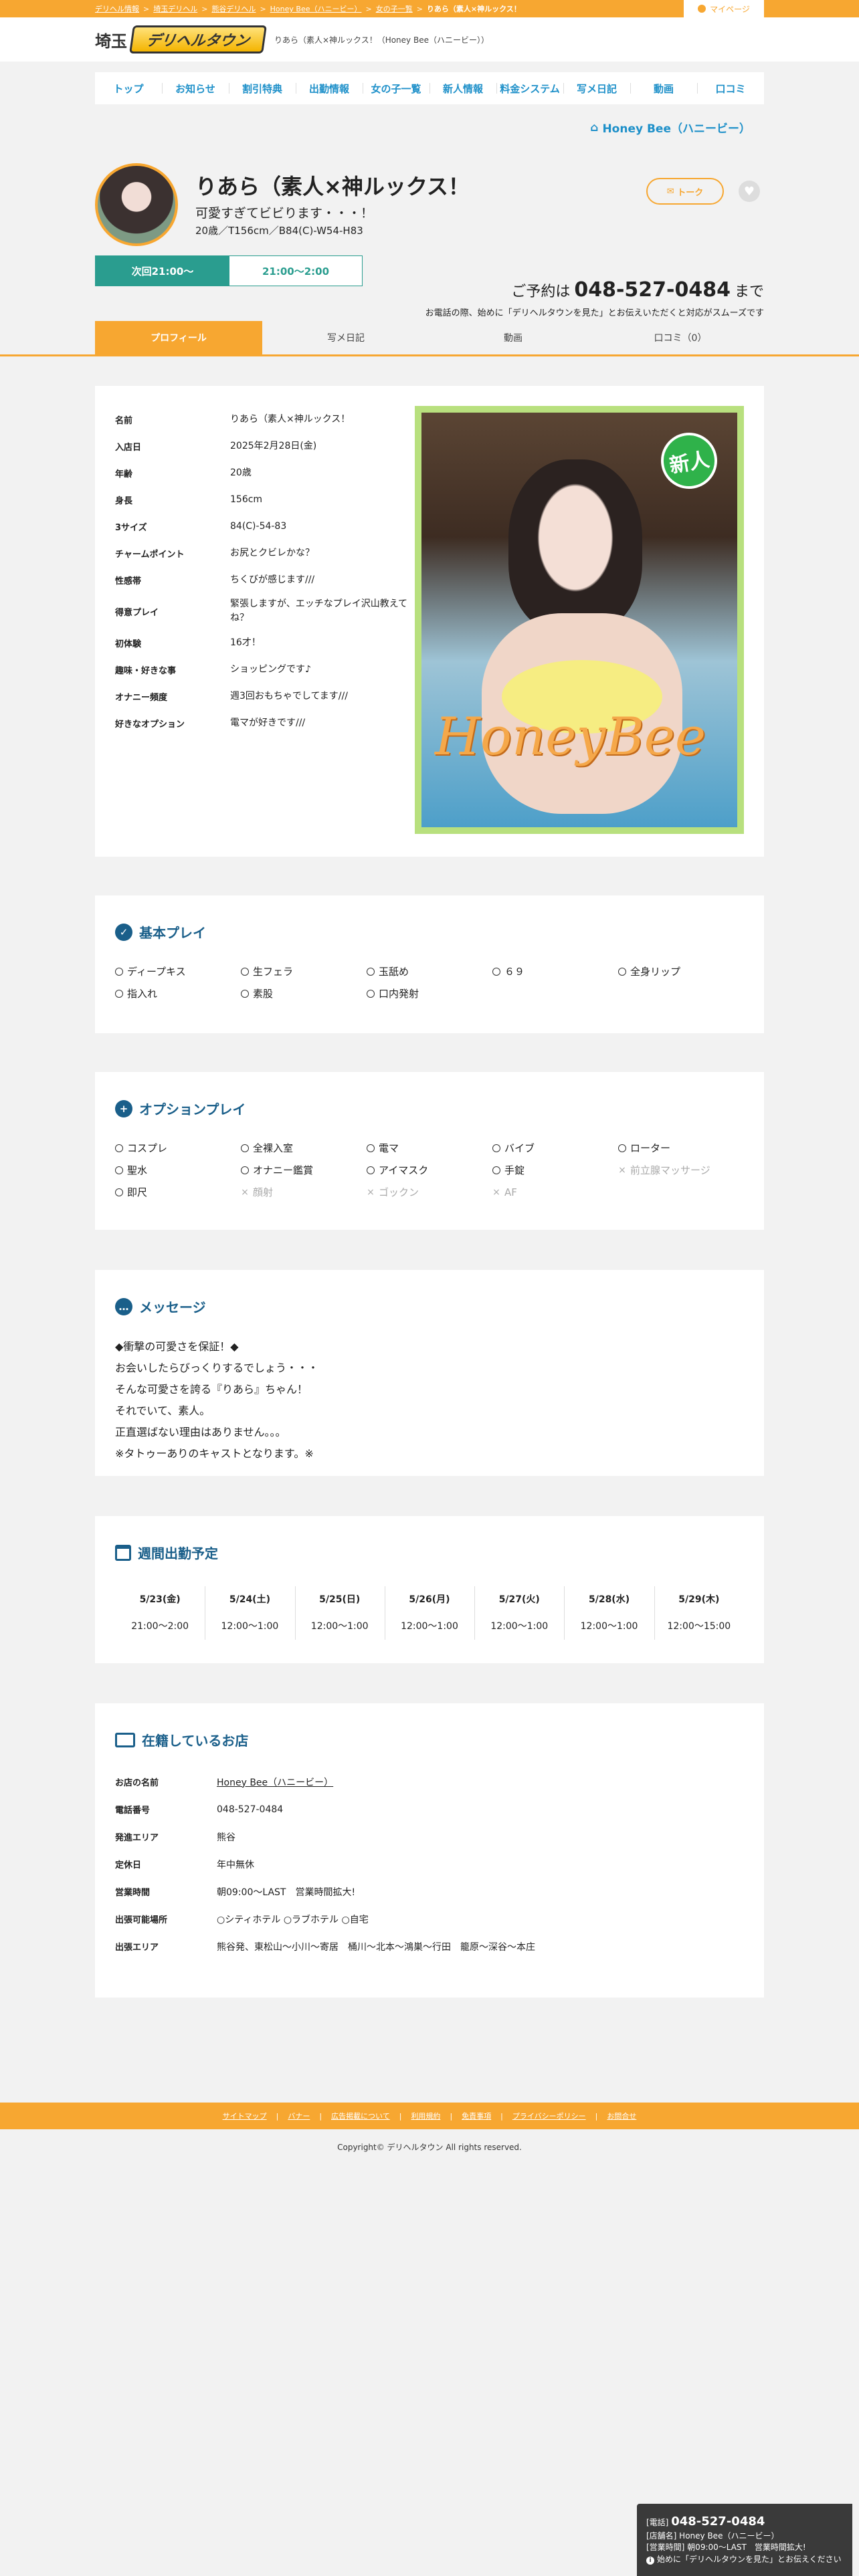 The image size is (859, 2576). What do you see at coordinates (299, 2116) in the screenshot?
I see `footer-link: バナー` at bounding box center [299, 2116].